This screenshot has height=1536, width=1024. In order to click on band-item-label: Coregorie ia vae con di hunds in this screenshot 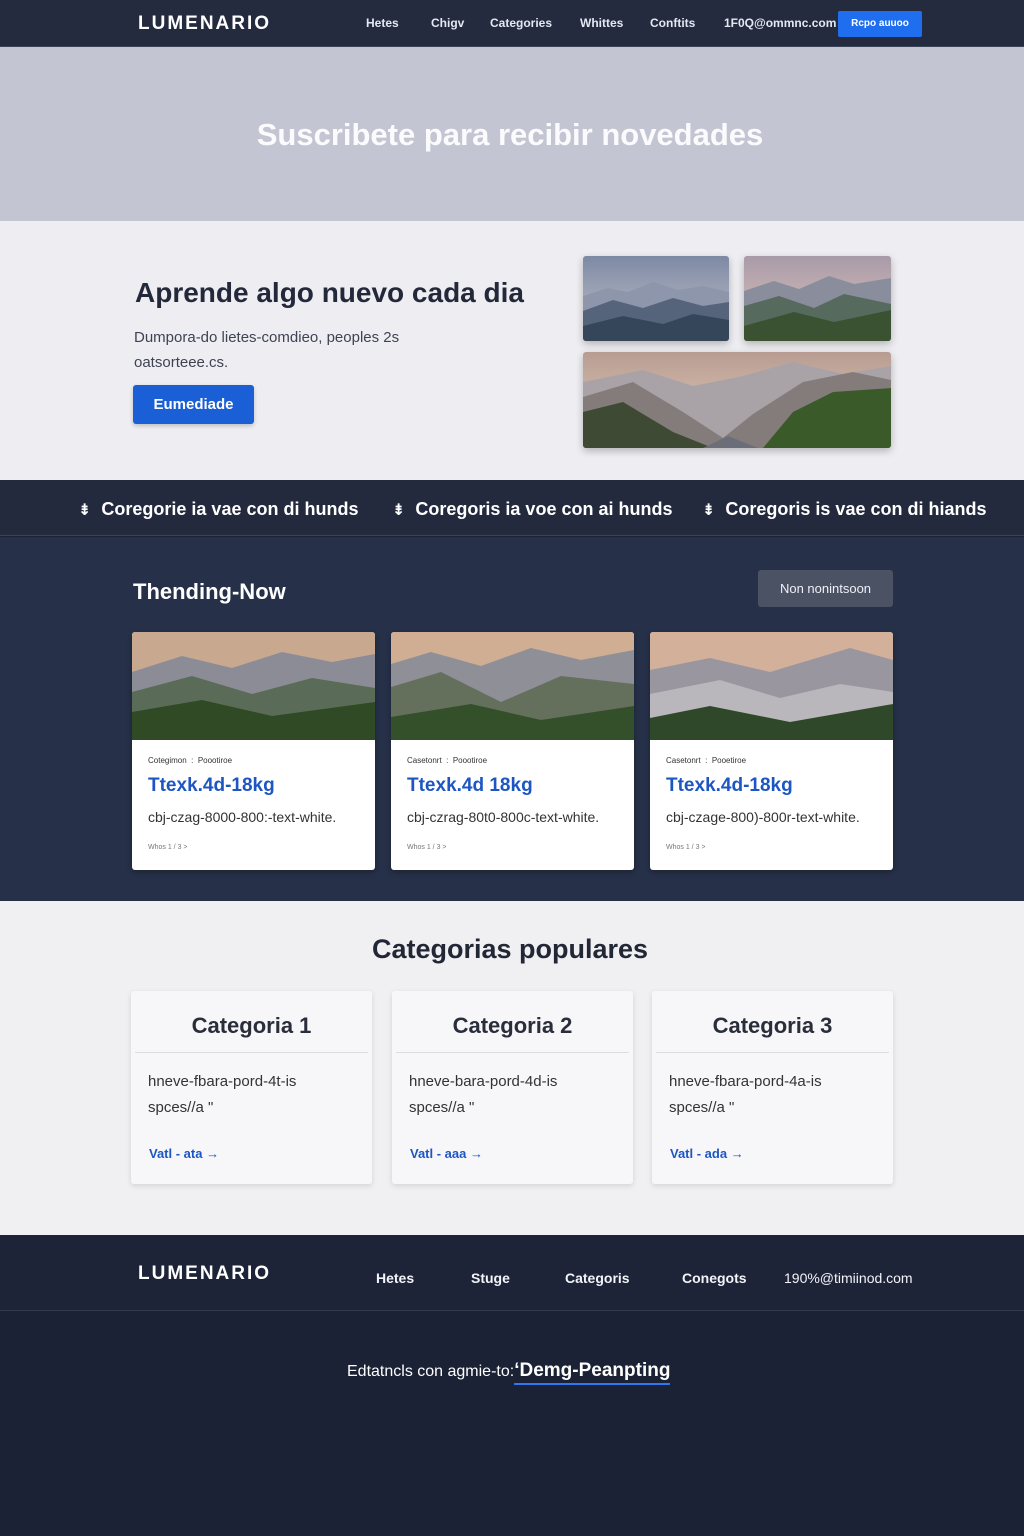, I will do `click(230, 509)`.